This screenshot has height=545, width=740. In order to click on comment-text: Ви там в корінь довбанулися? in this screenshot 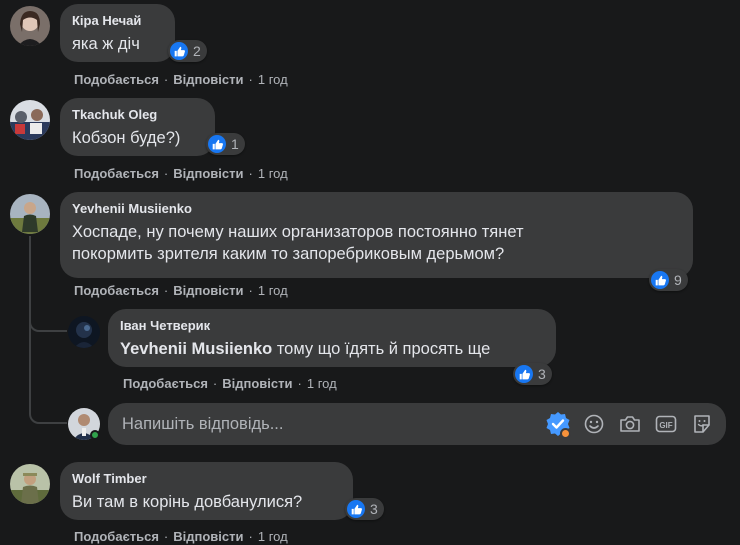, I will do `click(187, 502)`.